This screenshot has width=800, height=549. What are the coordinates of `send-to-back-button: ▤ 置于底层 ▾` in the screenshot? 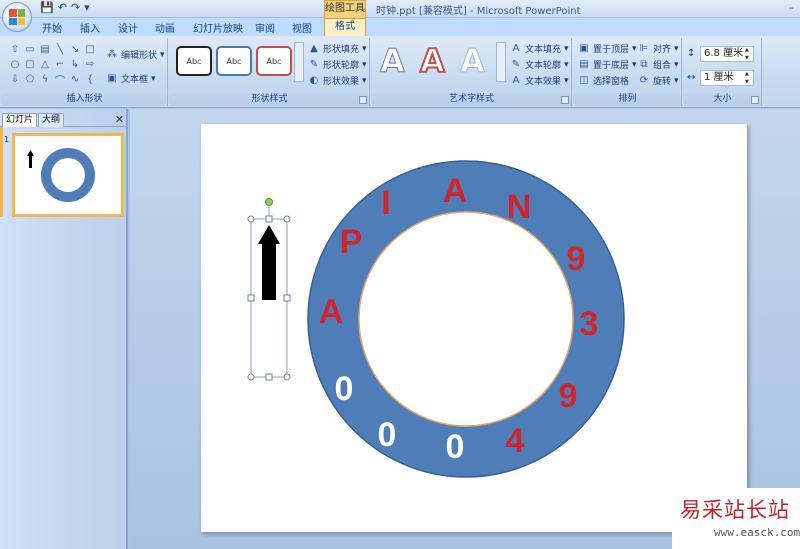 It's located at (607, 65).